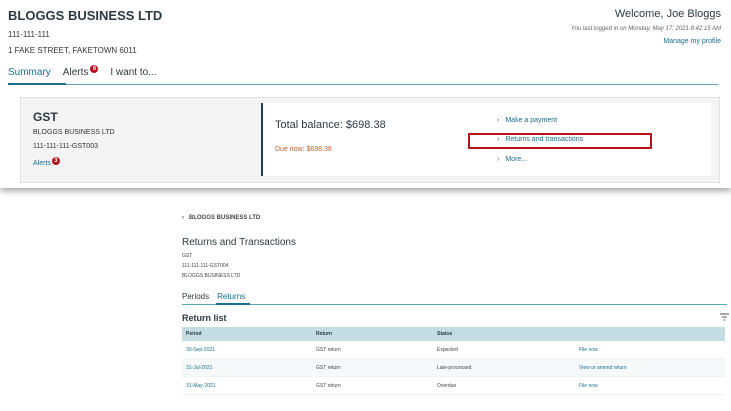 Image resolution: width=731 pixels, height=411 pixels. I want to click on return-status: Expected, so click(504, 350).